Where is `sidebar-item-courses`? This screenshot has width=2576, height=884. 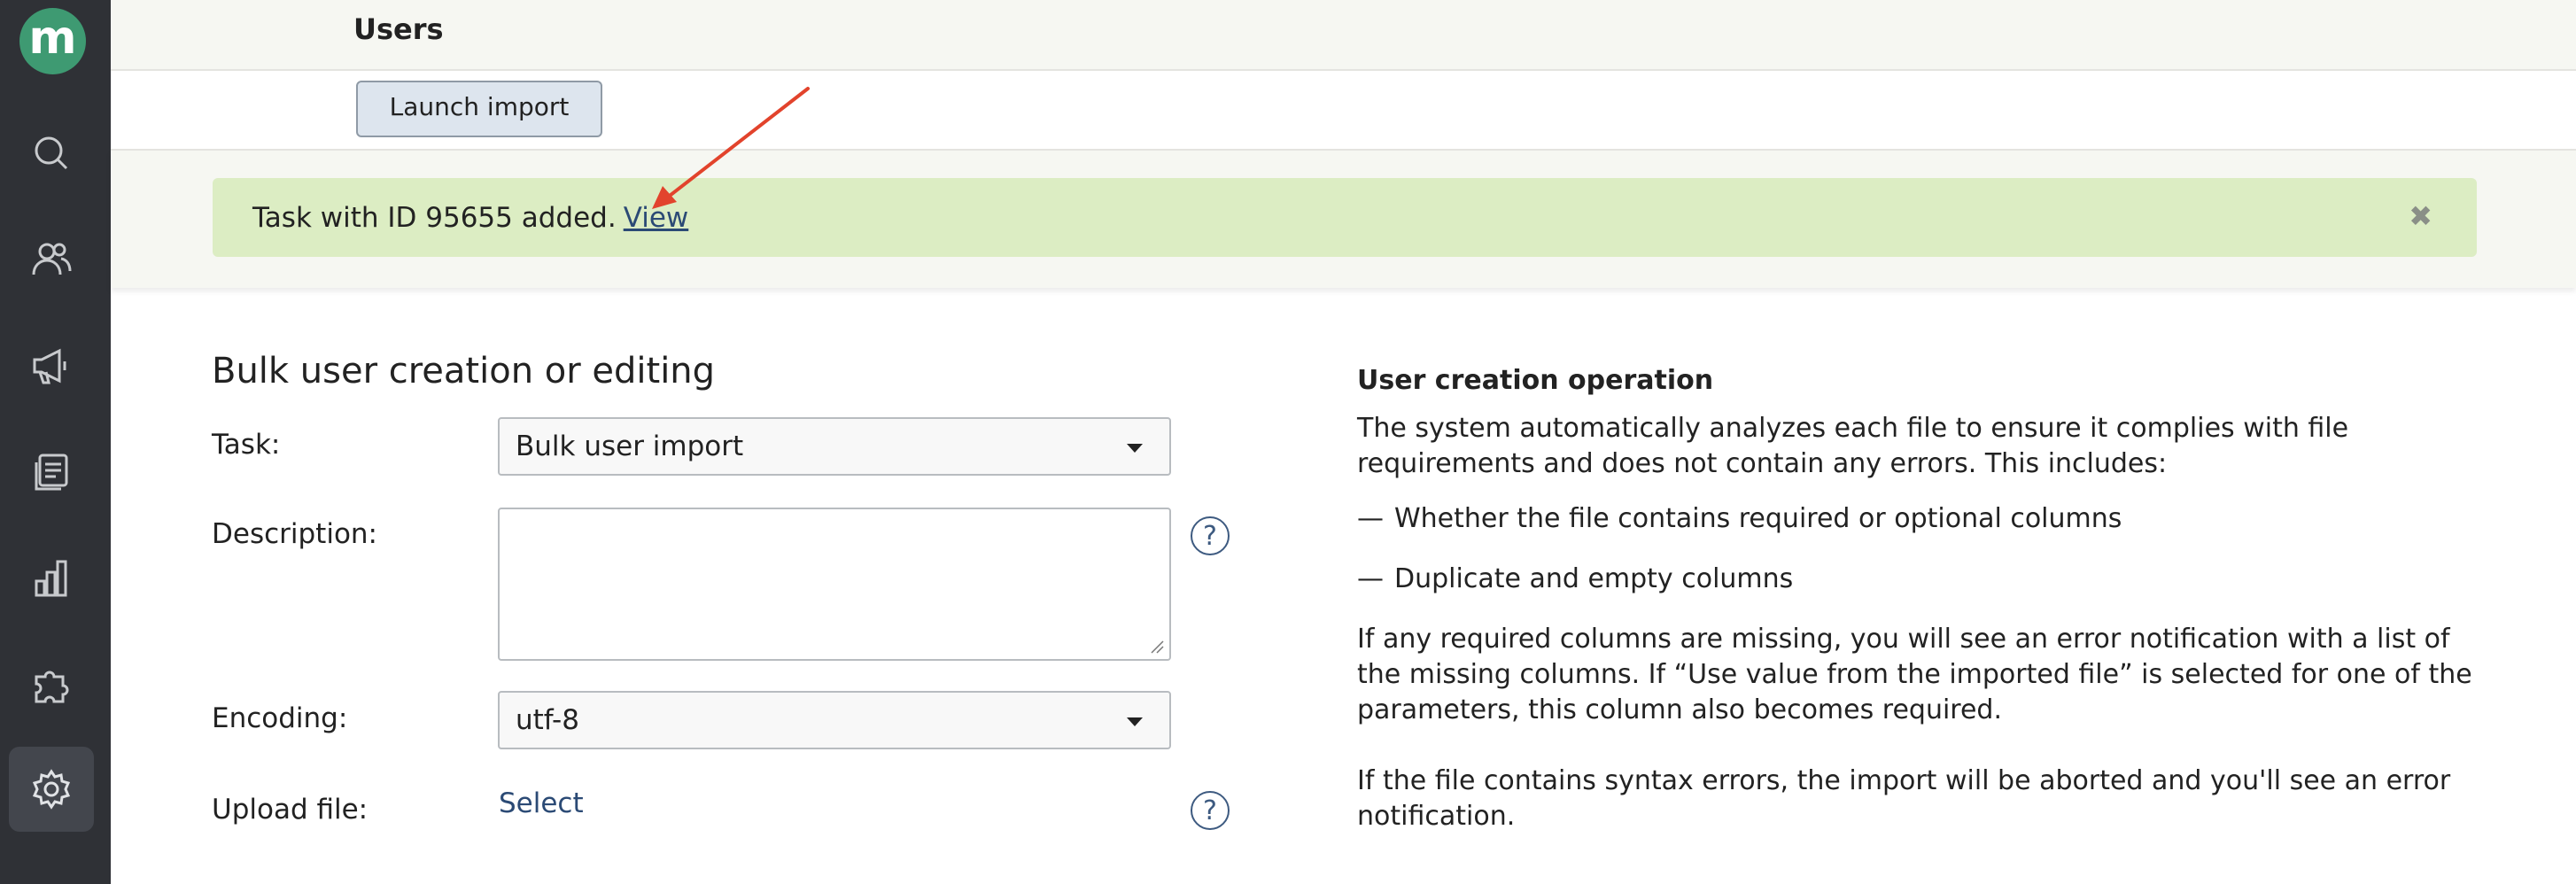
sidebar-item-courses is located at coordinates (51, 472).